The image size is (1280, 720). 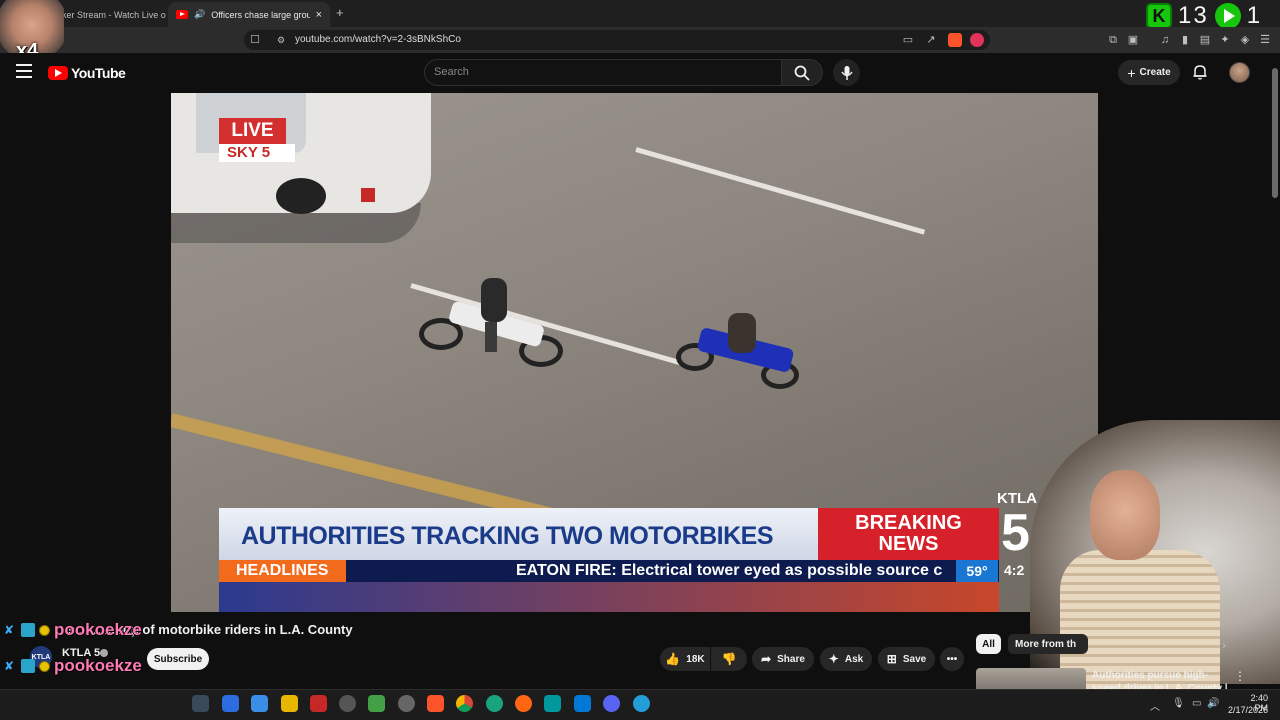 What do you see at coordinates (741, 358) in the screenshot?
I see `motorbike-blue` at bounding box center [741, 358].